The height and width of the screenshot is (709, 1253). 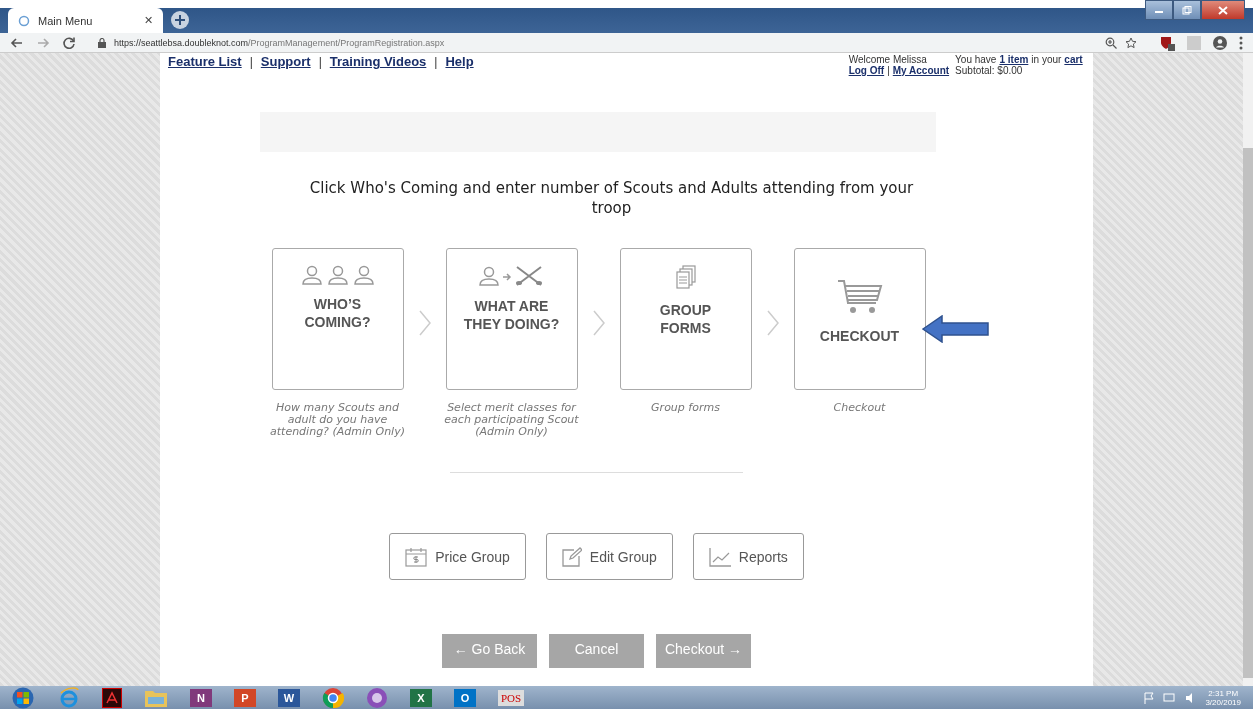 I want to click on start-button, so click(x=23, y=697).